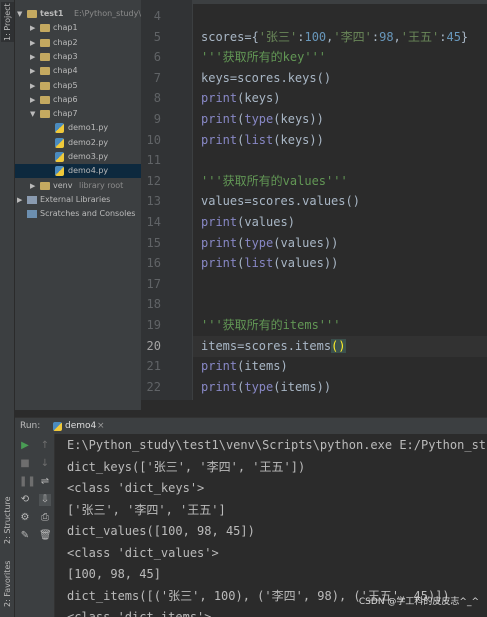  Describe the element at coordinates (45, 500) in the screenshot. I see `scroll-to-end-icon: ⇩` at that location.